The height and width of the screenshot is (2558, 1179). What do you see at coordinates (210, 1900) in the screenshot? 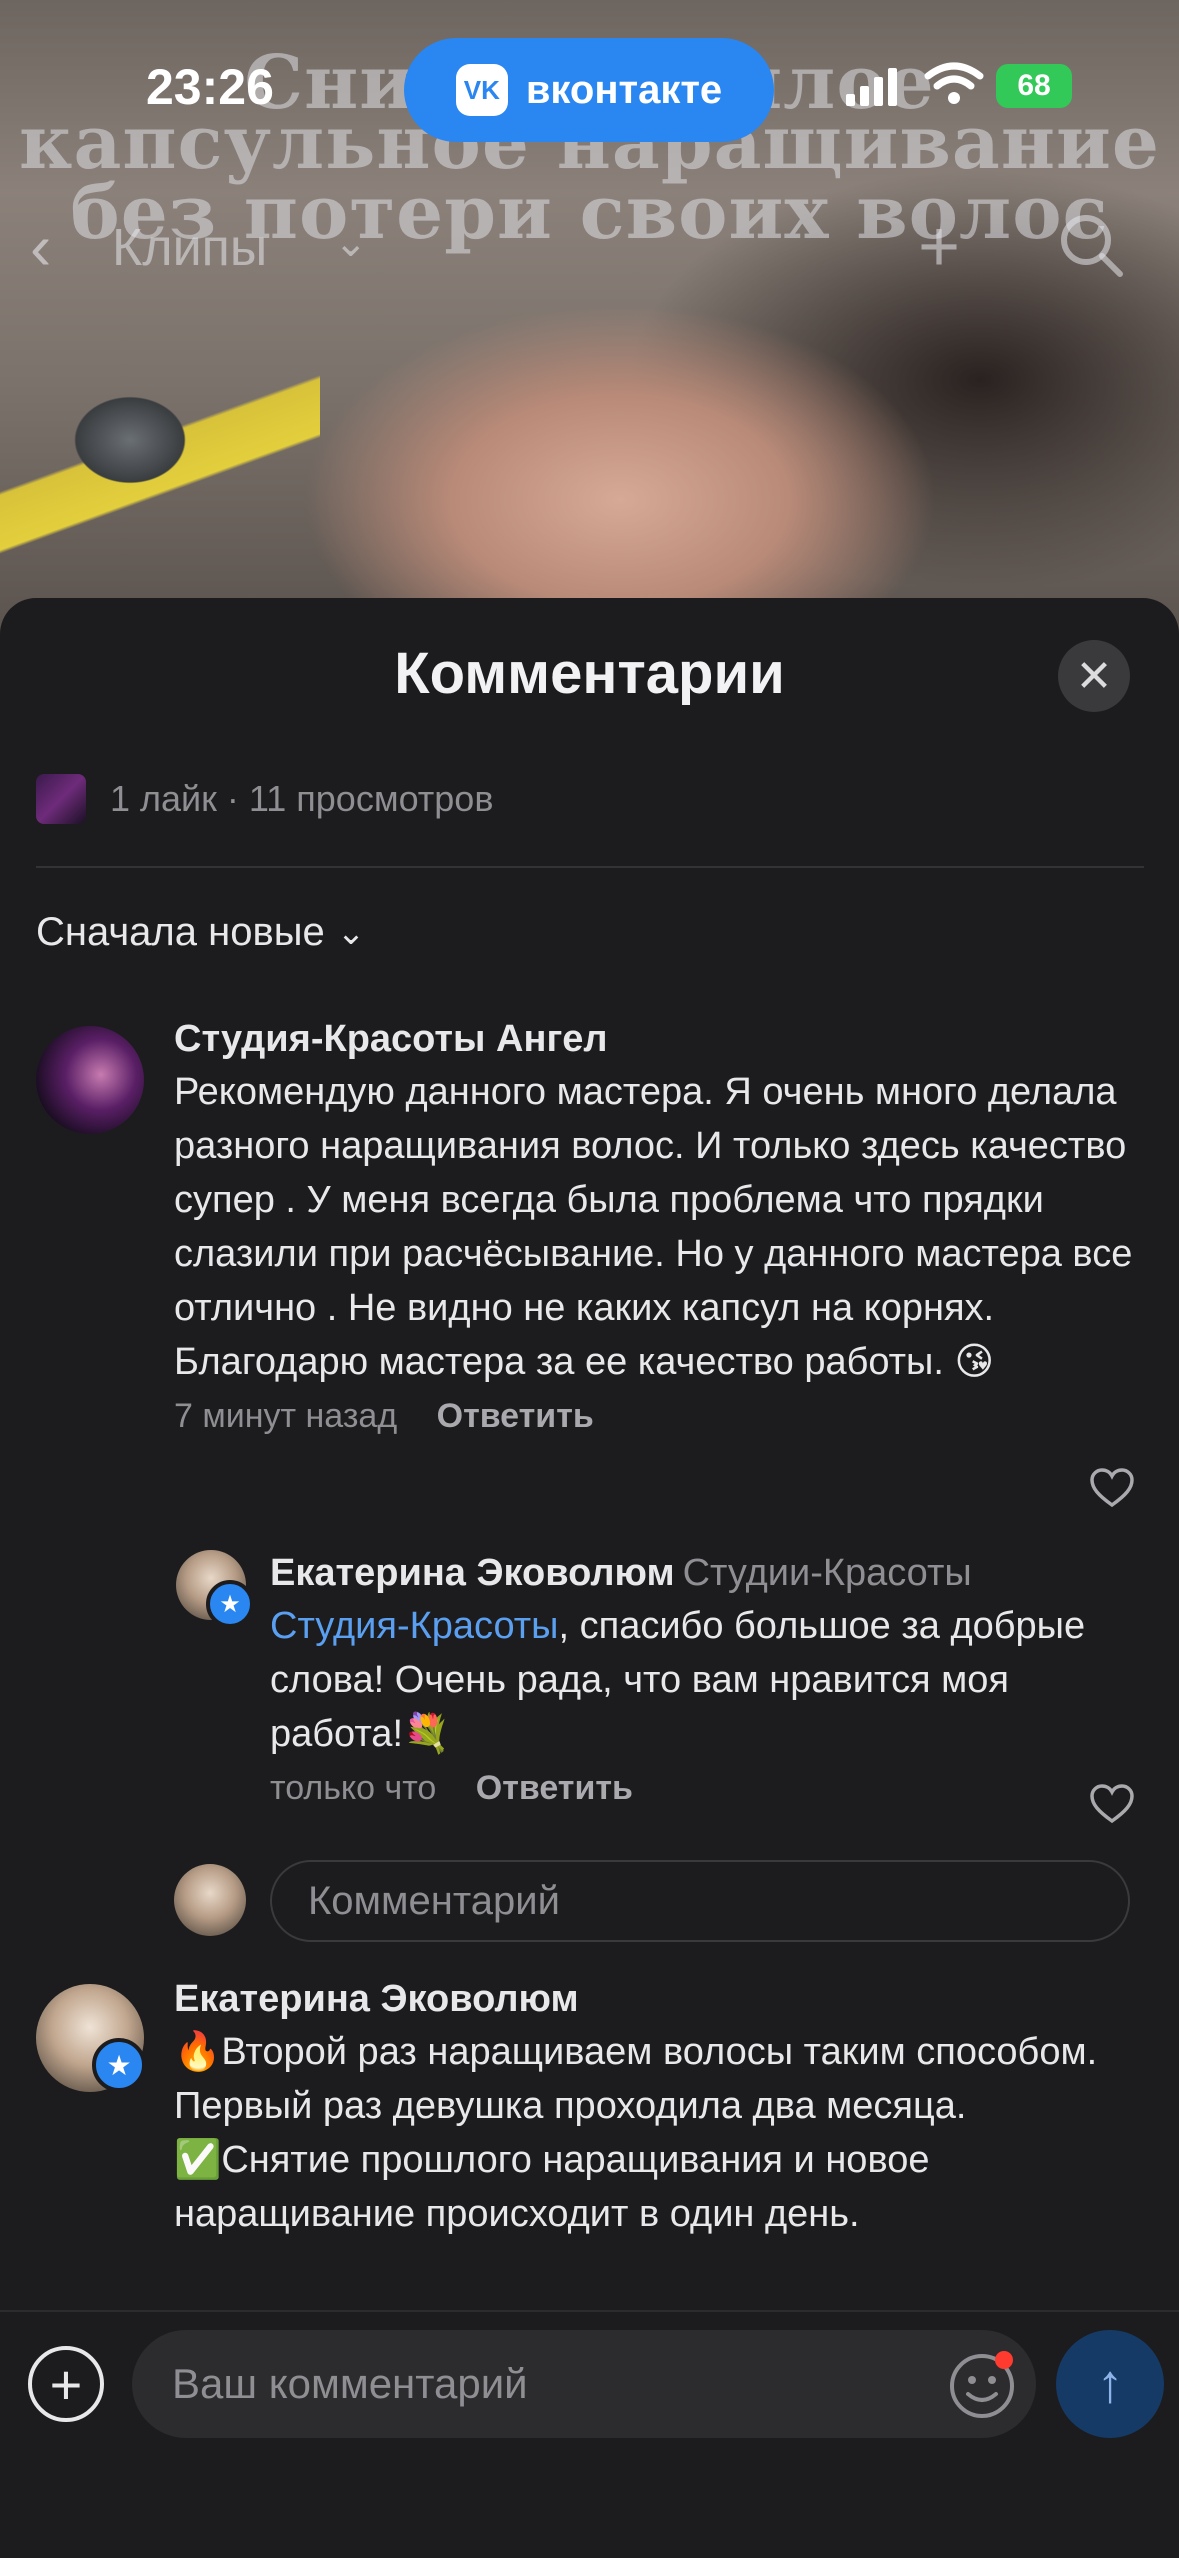
I see `own-avatar` at bounding box center [210, 1900].